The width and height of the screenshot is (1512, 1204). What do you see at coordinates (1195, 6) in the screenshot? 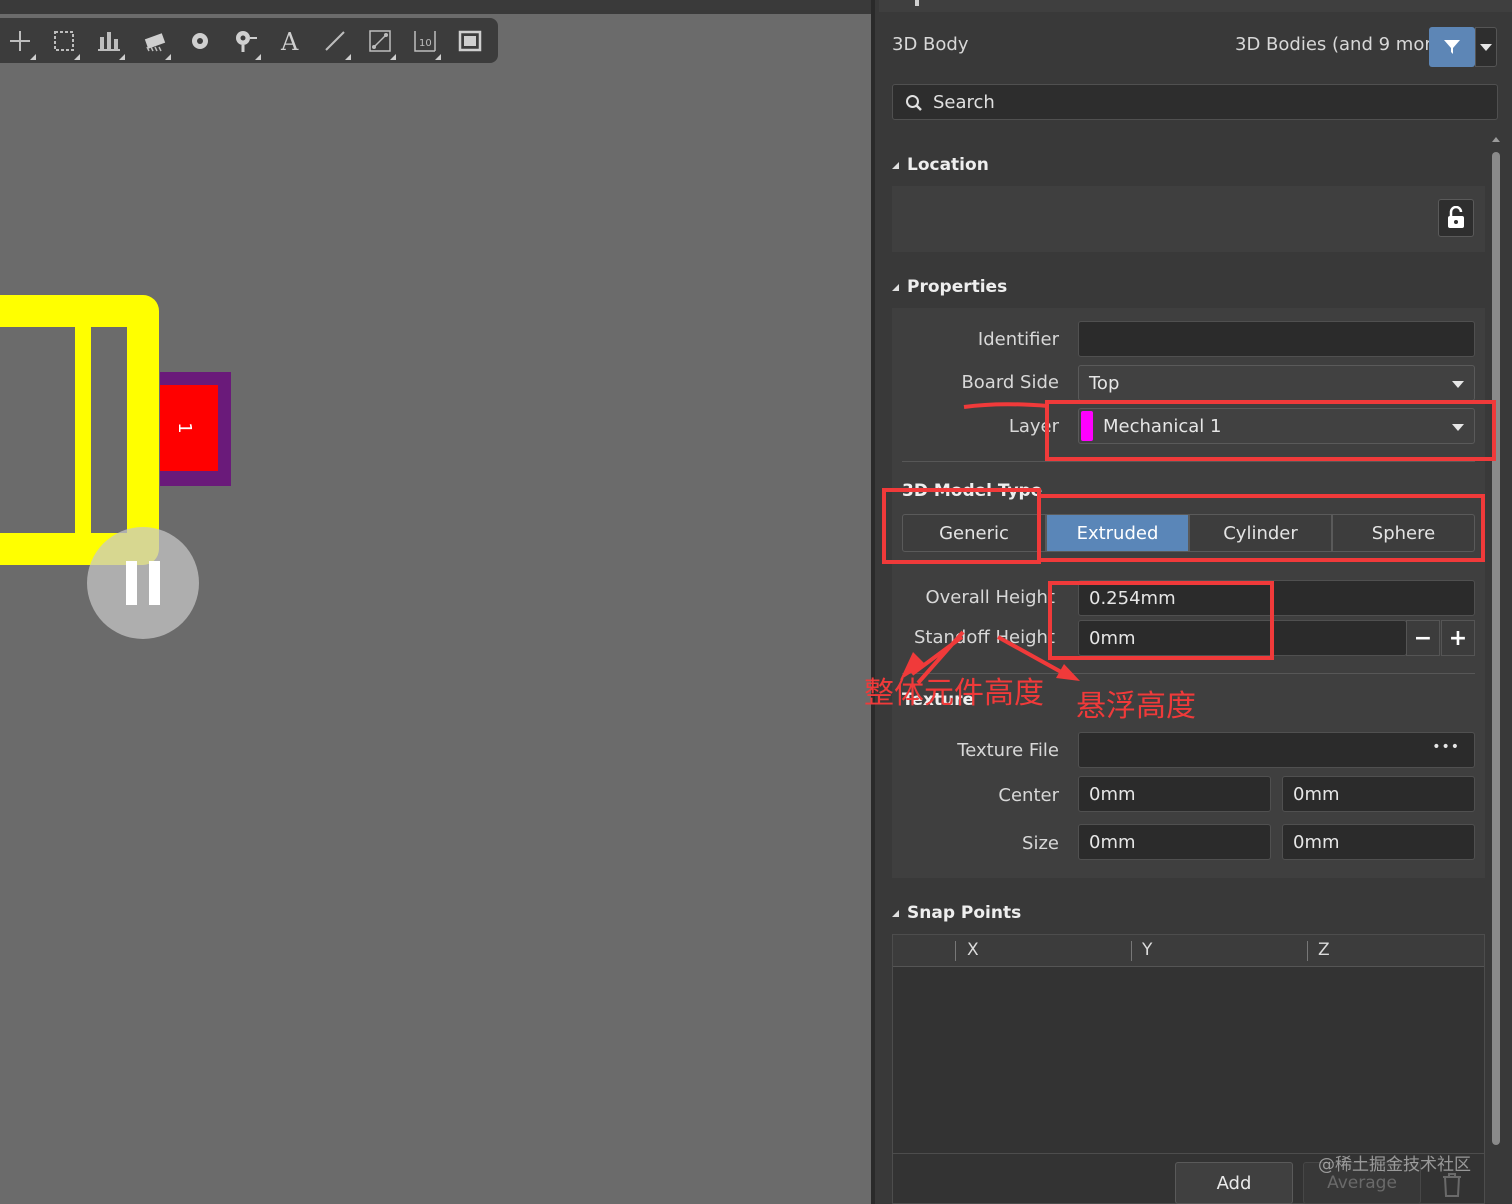
I see `panel-header-strip` at bounding box center [1195, 6].